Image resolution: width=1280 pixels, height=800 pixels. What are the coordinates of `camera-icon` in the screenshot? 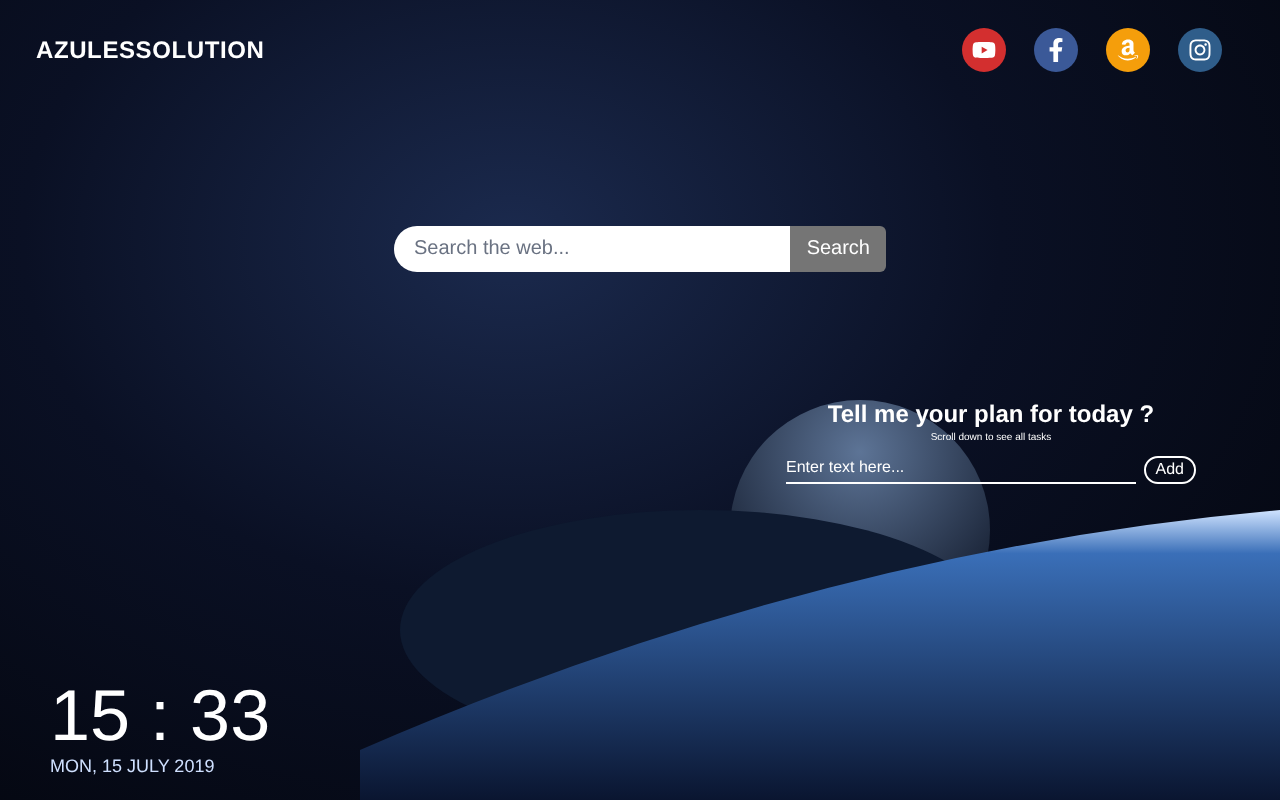 It's located at (1200, 50).